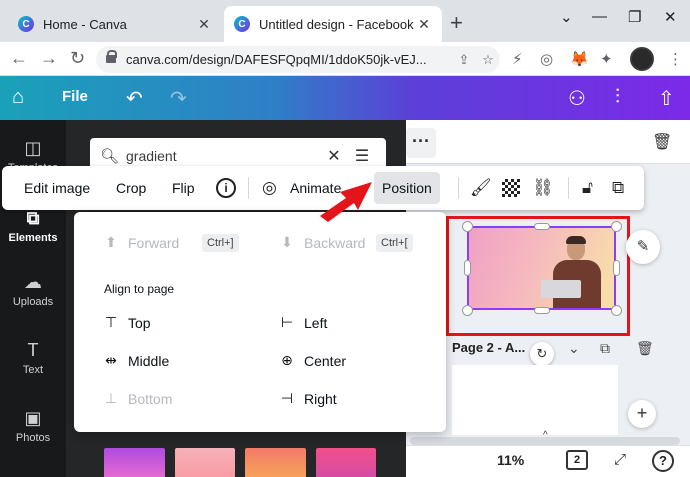 The width and height of the screenshot is (690, 477). What do you see at coordinates (606, 59) in the screenshot?
I see `puzzle-icon: ✦` at bounding box center [606, 59].